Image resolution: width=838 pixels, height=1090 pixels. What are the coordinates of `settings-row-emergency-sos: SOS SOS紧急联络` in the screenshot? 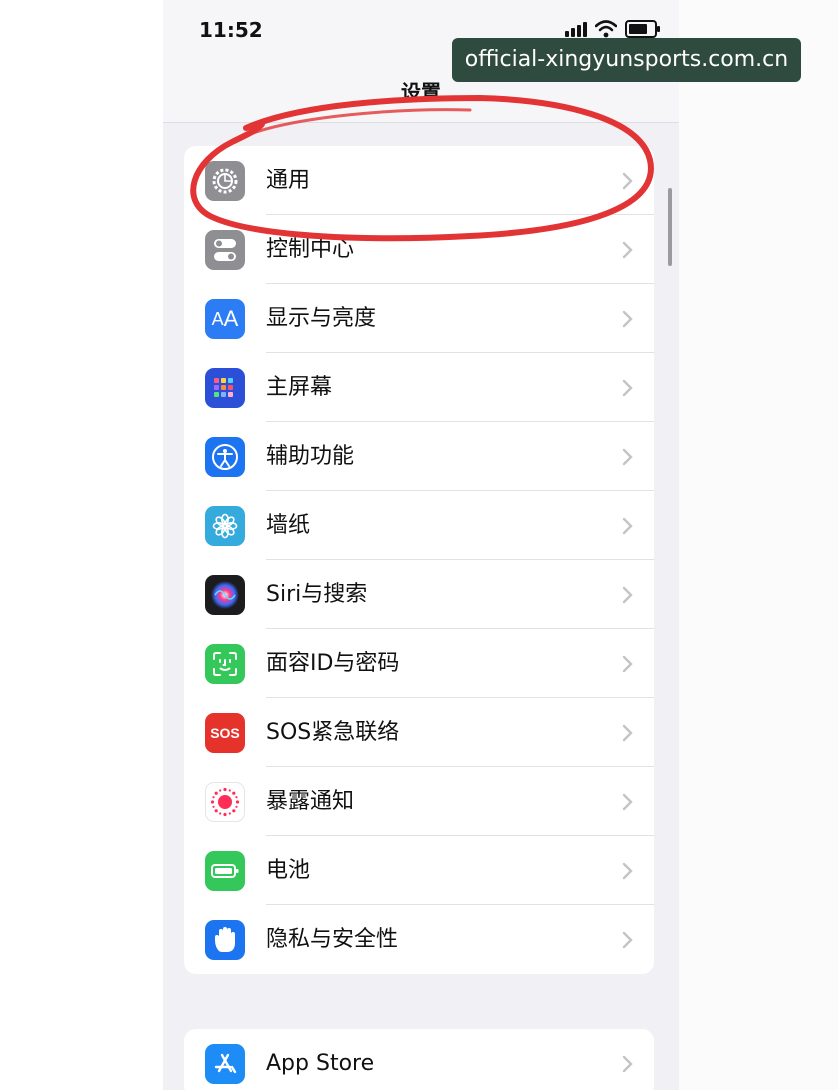 It's located at (419, 732).